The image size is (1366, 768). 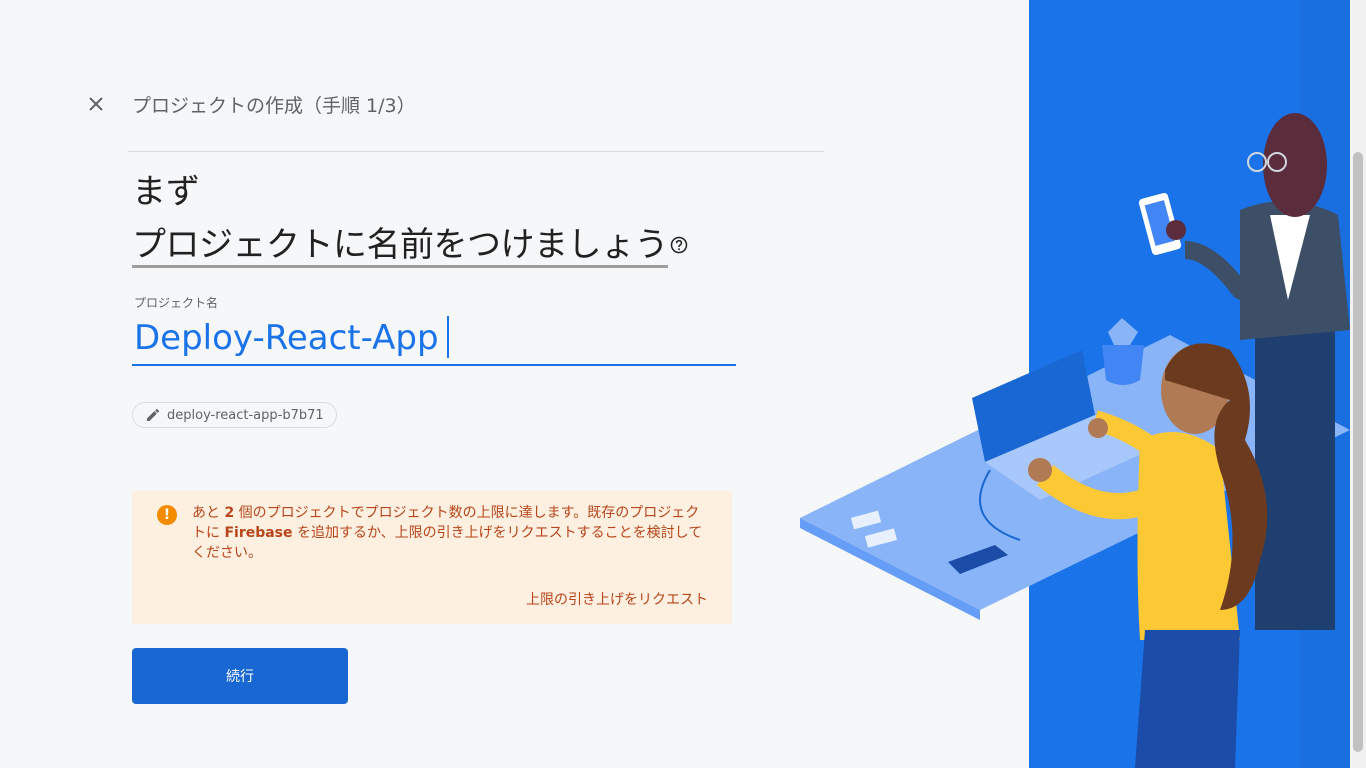 I want to click on project-id-text: deploy-react-app-b7b71, so click(x=245, y=415).